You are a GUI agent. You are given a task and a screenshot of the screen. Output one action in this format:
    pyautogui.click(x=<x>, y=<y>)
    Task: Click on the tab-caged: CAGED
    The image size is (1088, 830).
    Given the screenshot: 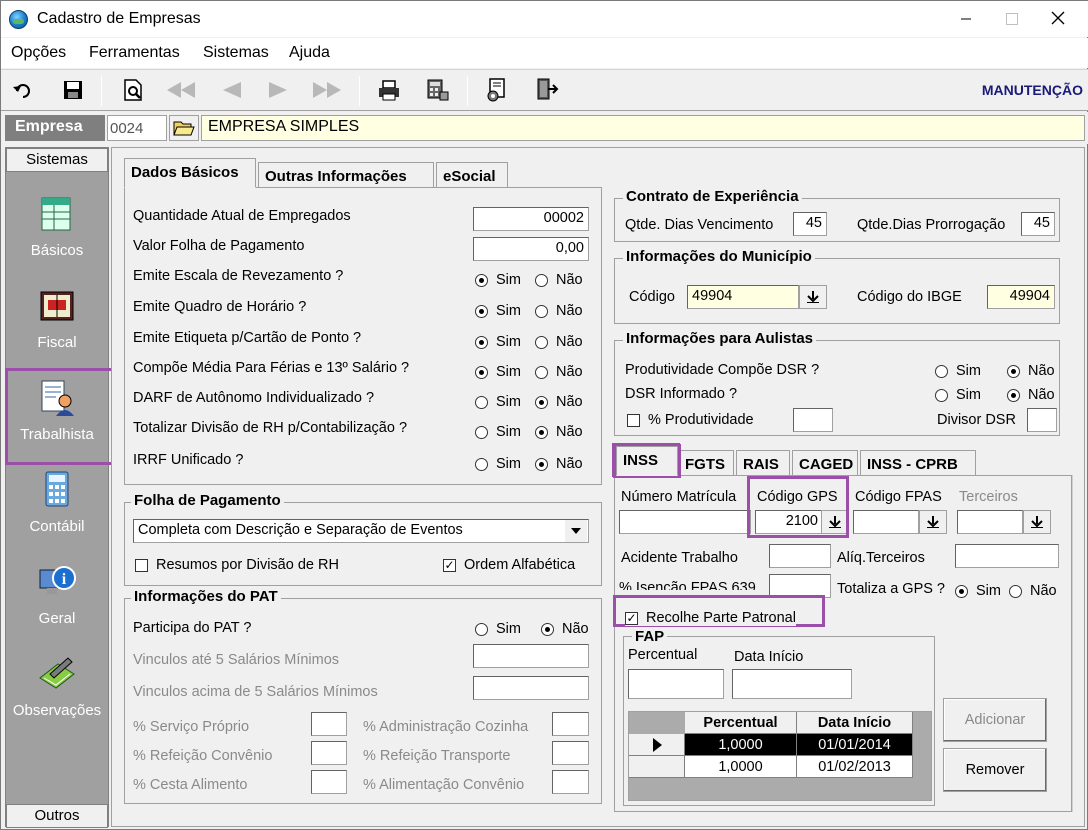 What is the action you would take?
    pyautogui.click(x=825, y=463)
    